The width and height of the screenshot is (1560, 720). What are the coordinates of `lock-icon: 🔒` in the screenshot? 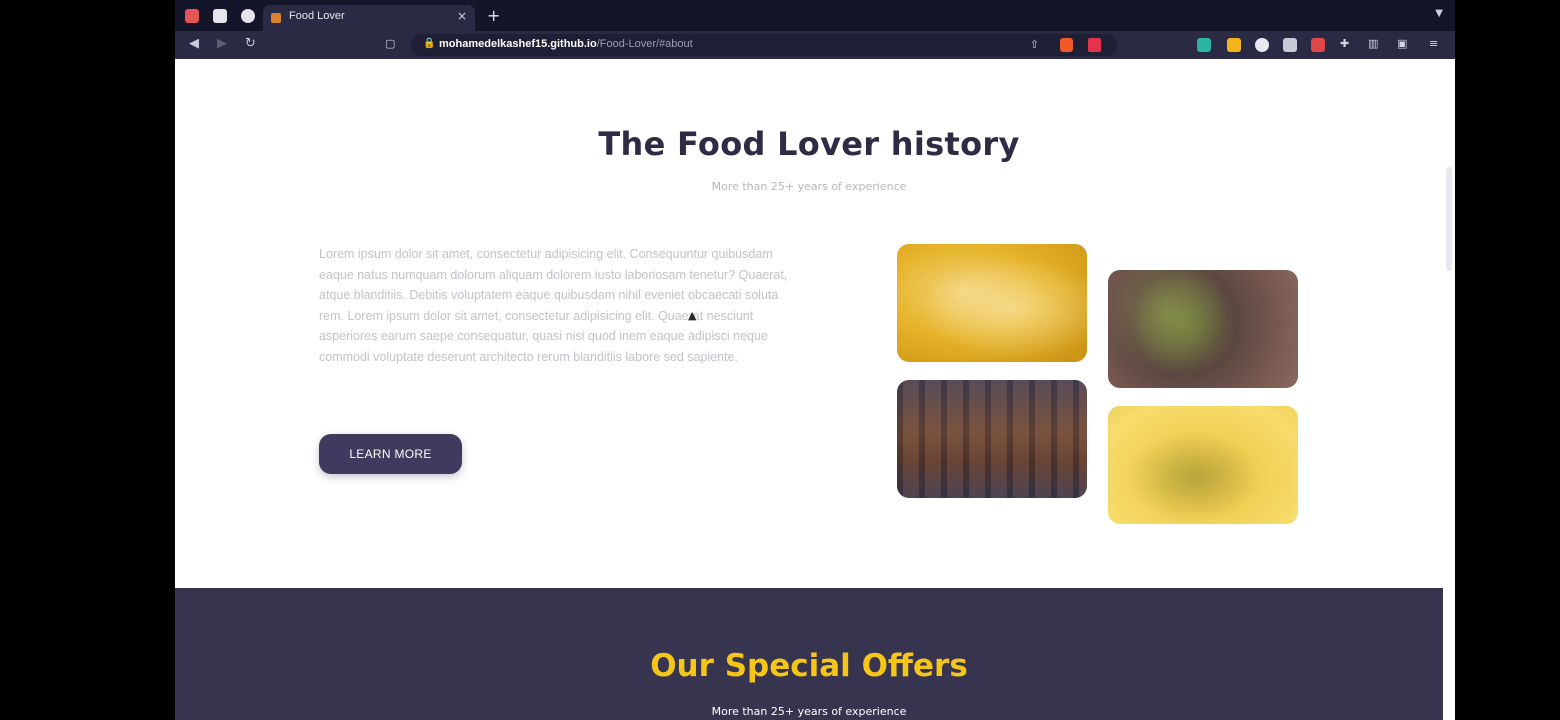 It's located at (429, 43).